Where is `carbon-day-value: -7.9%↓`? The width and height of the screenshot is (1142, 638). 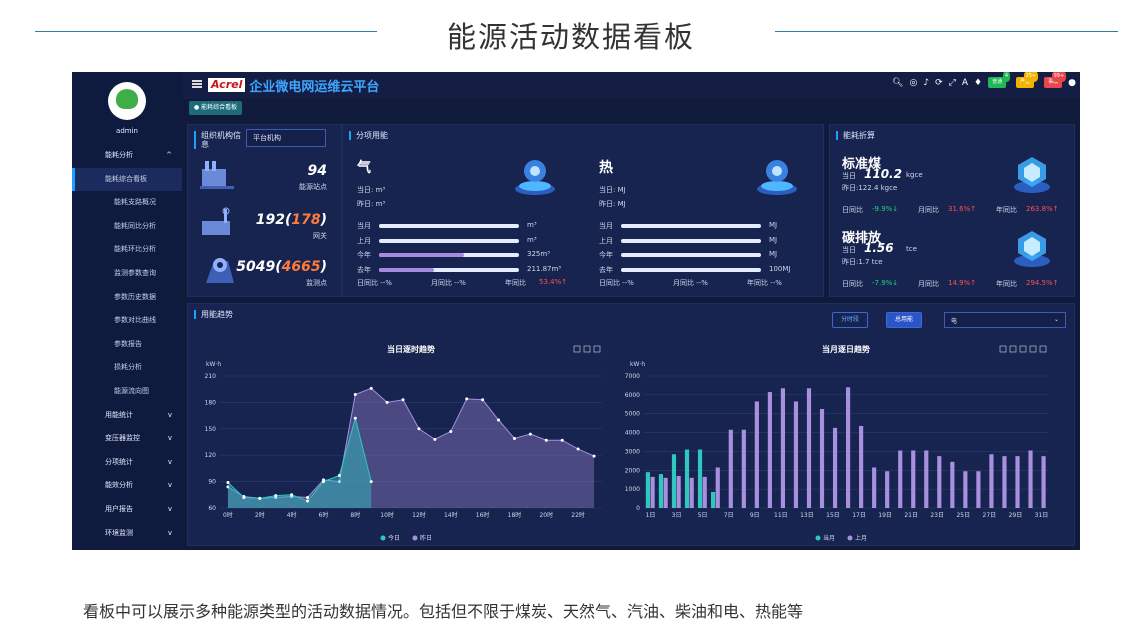 carbon-day-value: -7.9%↓ is located at coordinates (885, 283).